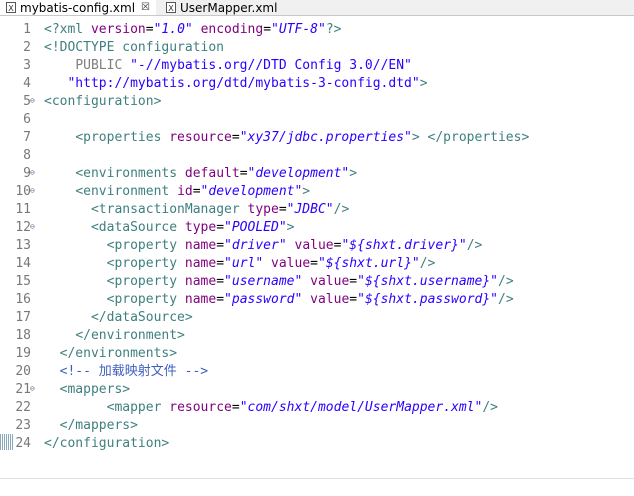 This screenshot has width=634, height=496. What do you see at coordinates (192, 30) in the screenshot?
I see `code-text: <?xml version="1.0" encoding="UTF-8"?>` at bounding box center [192, 30].